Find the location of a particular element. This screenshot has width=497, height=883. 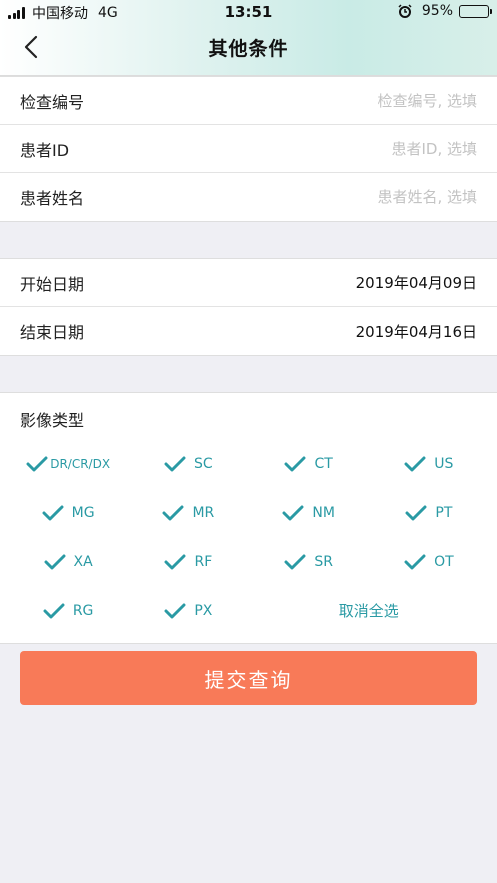

modality-label: DR/CR/DX is located at coordinates (80, 463).